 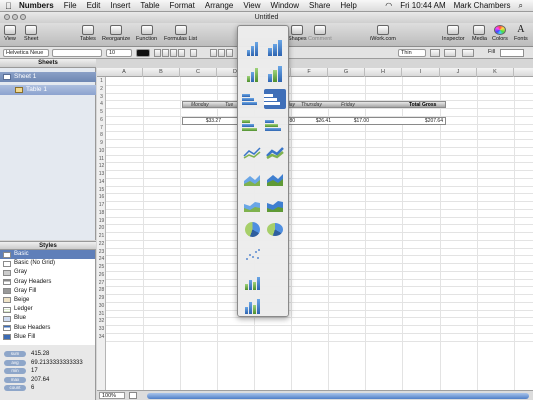 What do you see at coordinates (348, 5) in the screenshot?
I see `menu-help: Help` at bounding box center [348, 5].